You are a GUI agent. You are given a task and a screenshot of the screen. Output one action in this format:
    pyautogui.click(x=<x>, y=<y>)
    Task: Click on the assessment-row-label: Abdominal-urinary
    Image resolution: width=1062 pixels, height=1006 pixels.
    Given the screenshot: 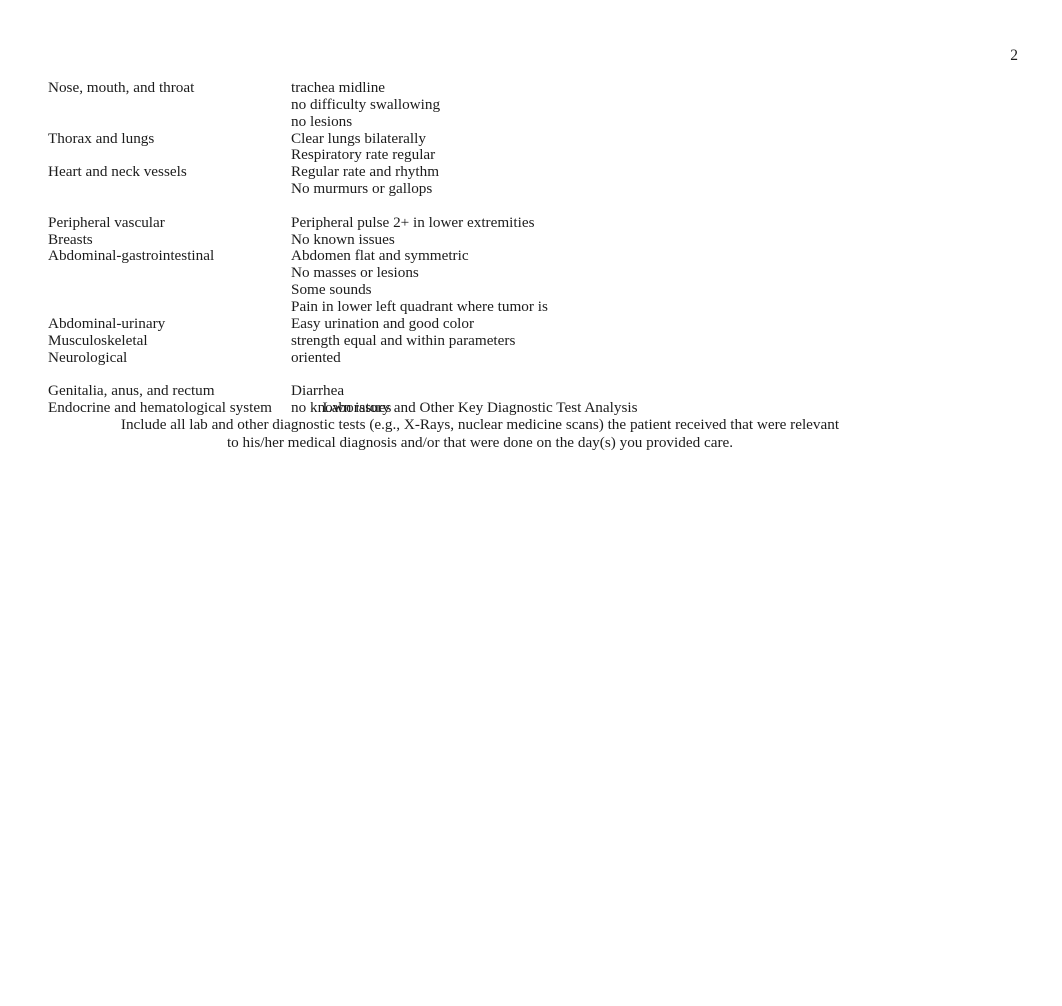 What is the action you would take?
    pyautogui.click(x=107, y=323)
    